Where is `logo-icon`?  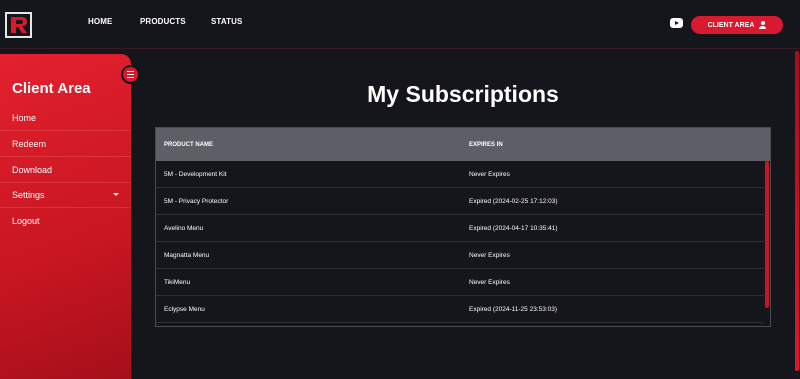 logo-icon is located at coordinates (18, 25).